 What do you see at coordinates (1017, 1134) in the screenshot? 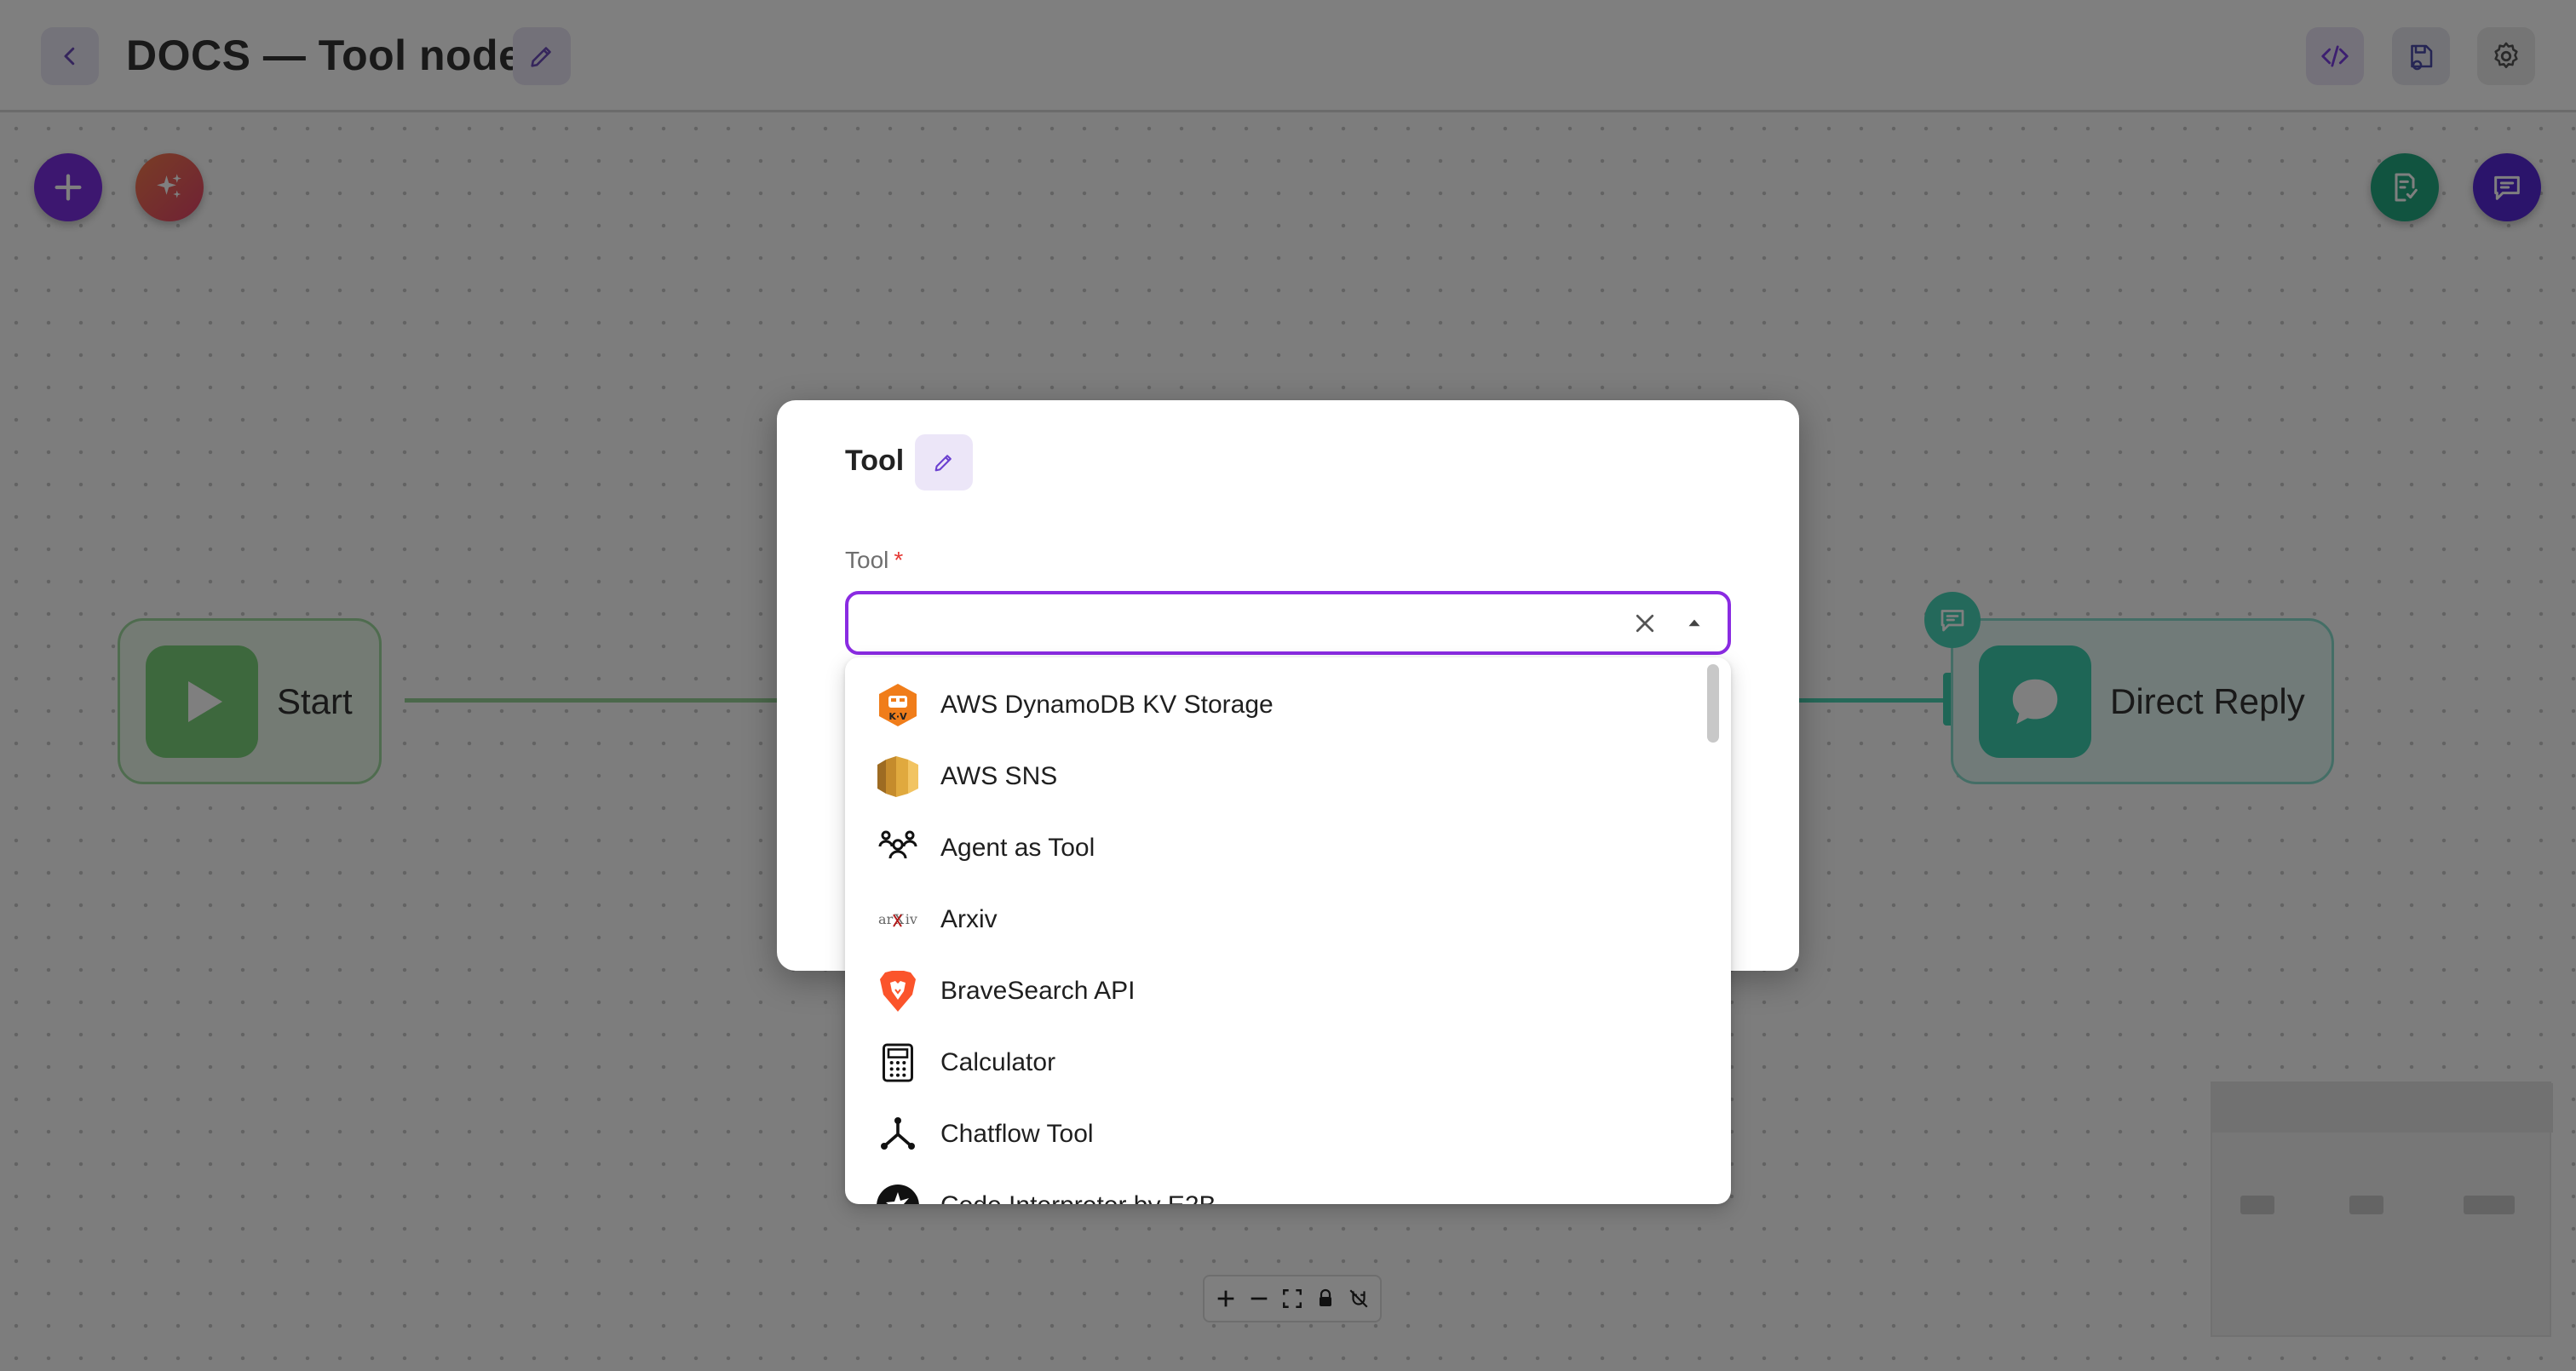
I see `tool-option-label: Chatflow Tool` at bounding box center [1017, 1134].